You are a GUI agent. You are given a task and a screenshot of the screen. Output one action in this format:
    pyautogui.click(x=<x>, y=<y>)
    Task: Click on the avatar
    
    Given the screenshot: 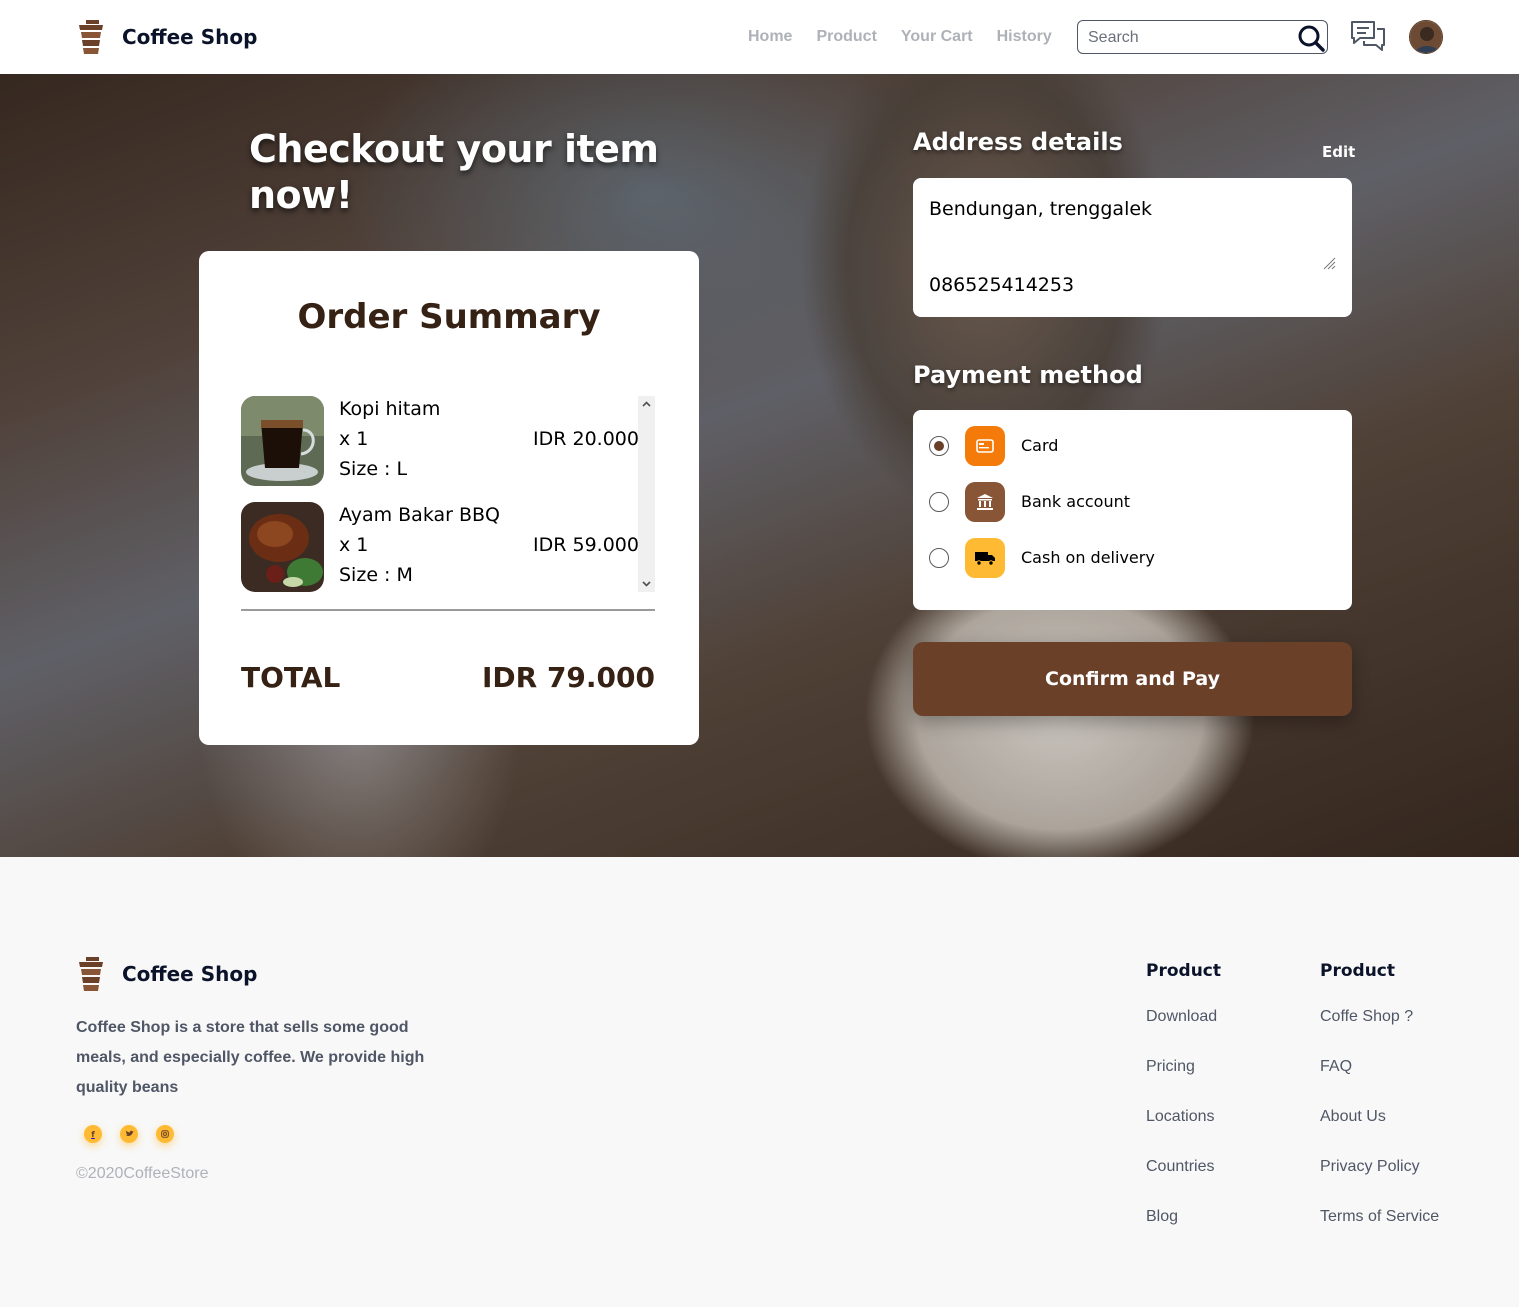 What is the action you would take?
    pyautogui.click(x=1426, y=37)
    